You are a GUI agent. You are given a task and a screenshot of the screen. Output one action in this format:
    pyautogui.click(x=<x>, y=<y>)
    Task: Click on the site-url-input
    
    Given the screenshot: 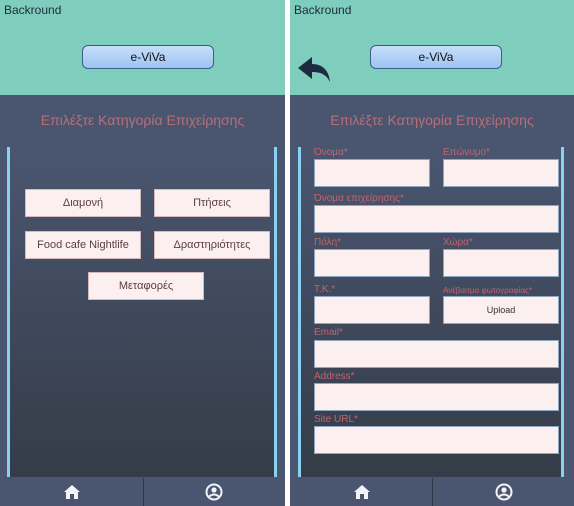 What is the action you would take?
    pyautogui.click(x=436, y=440)
    